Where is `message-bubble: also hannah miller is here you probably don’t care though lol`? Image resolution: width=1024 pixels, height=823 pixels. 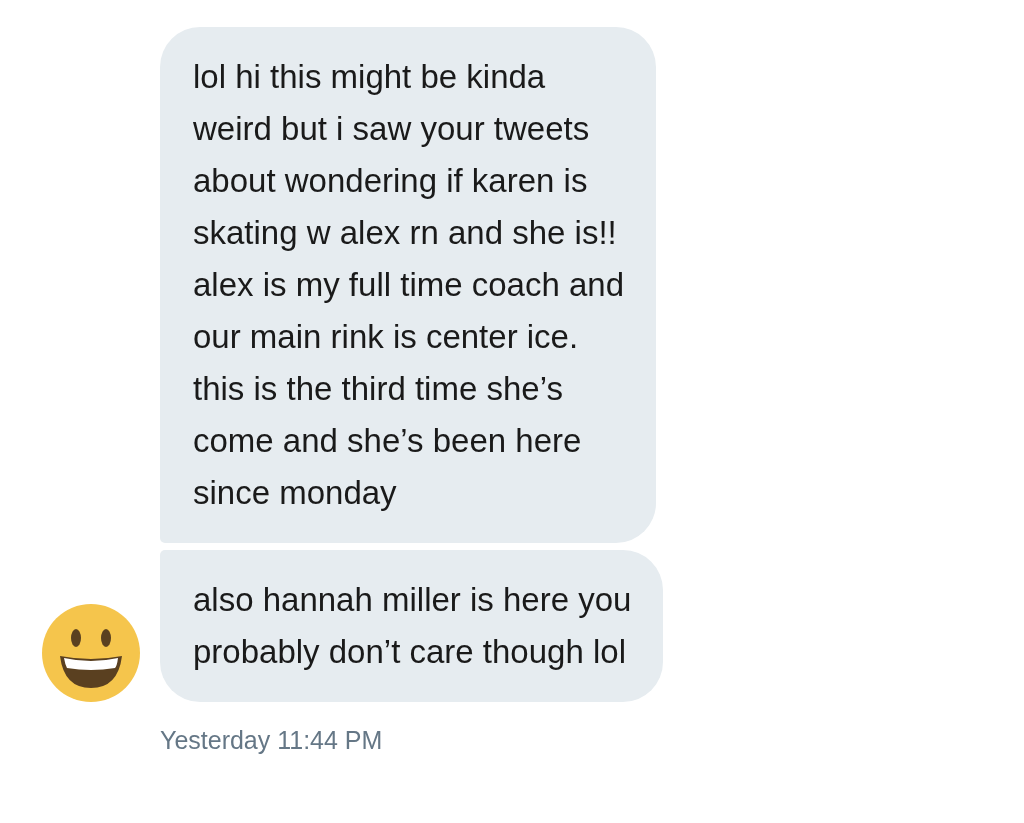 message-bubble: also hannah miller is here you probably don’t care though lol is located at coordinates (412, 626).